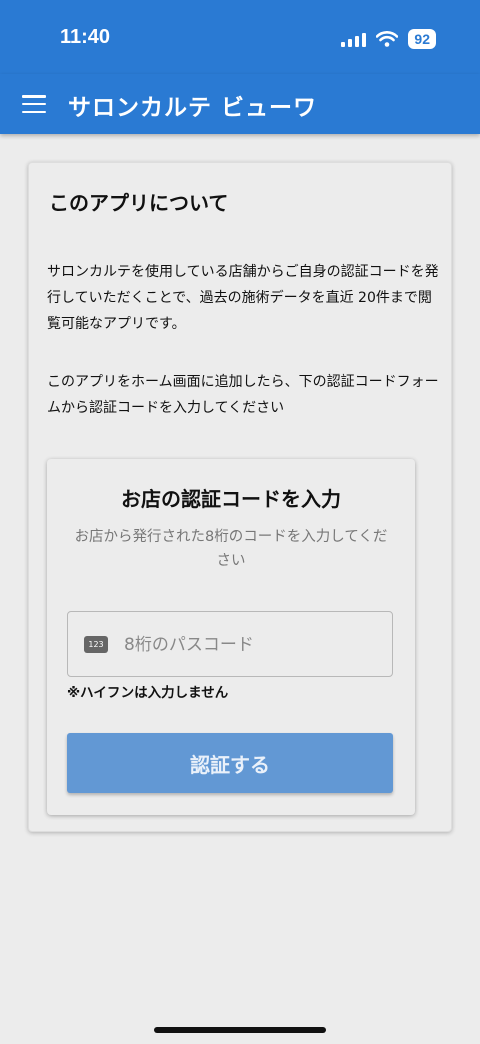  Describe the element at coordinates (193, 108) in the screenshot. I see `app-title: サロンカルテ ビューワ` at that location.